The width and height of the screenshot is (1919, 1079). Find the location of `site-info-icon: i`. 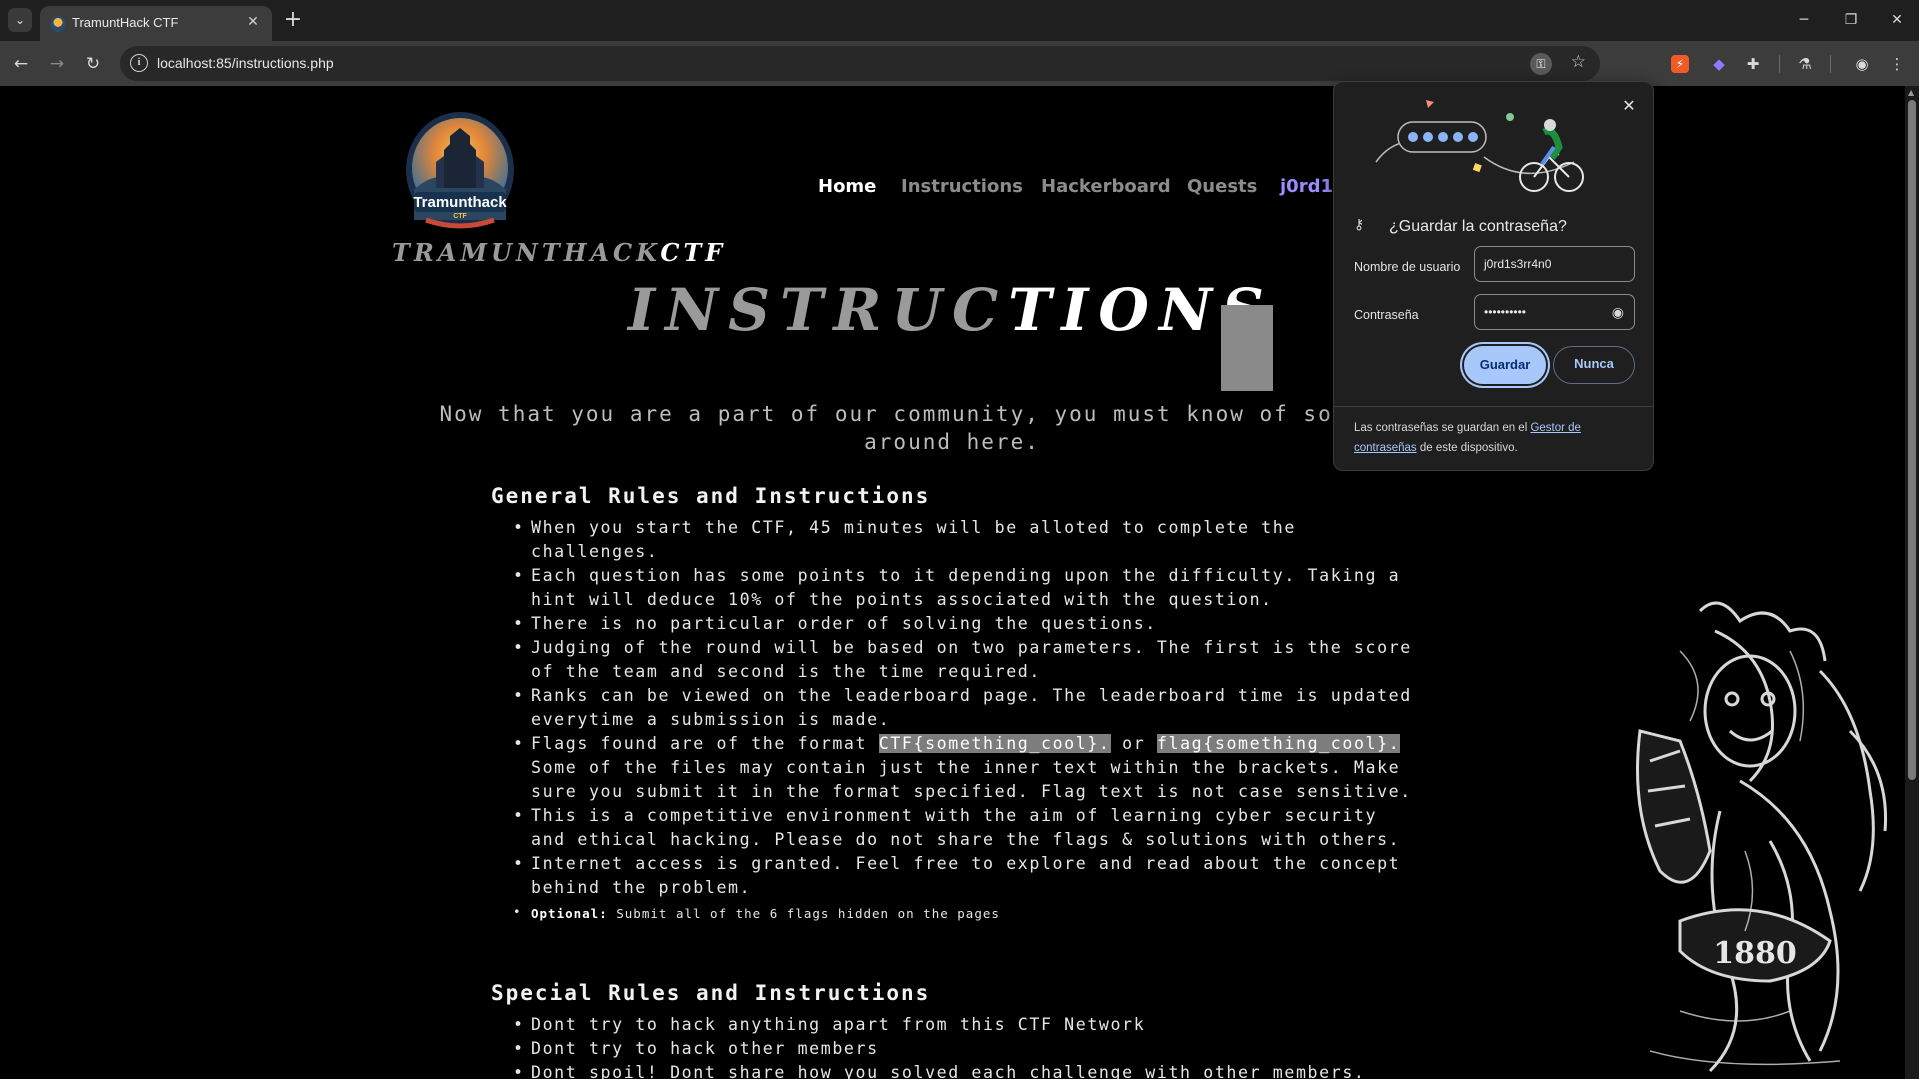

site-info-icon: i is located at coordinates (139, 63).